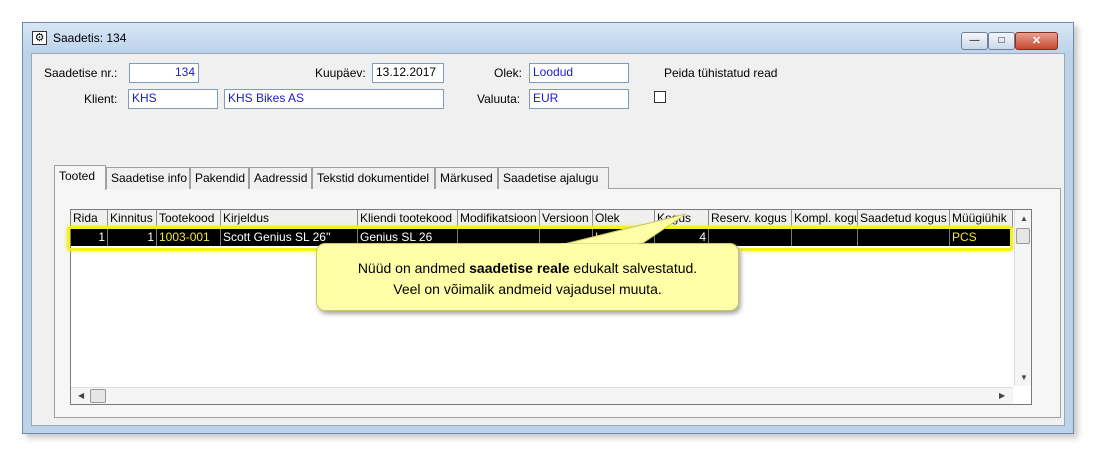  Describe the element at coordinates (80, 177) in the screenshot. I see `tab-tooted: Tooted` at that location.